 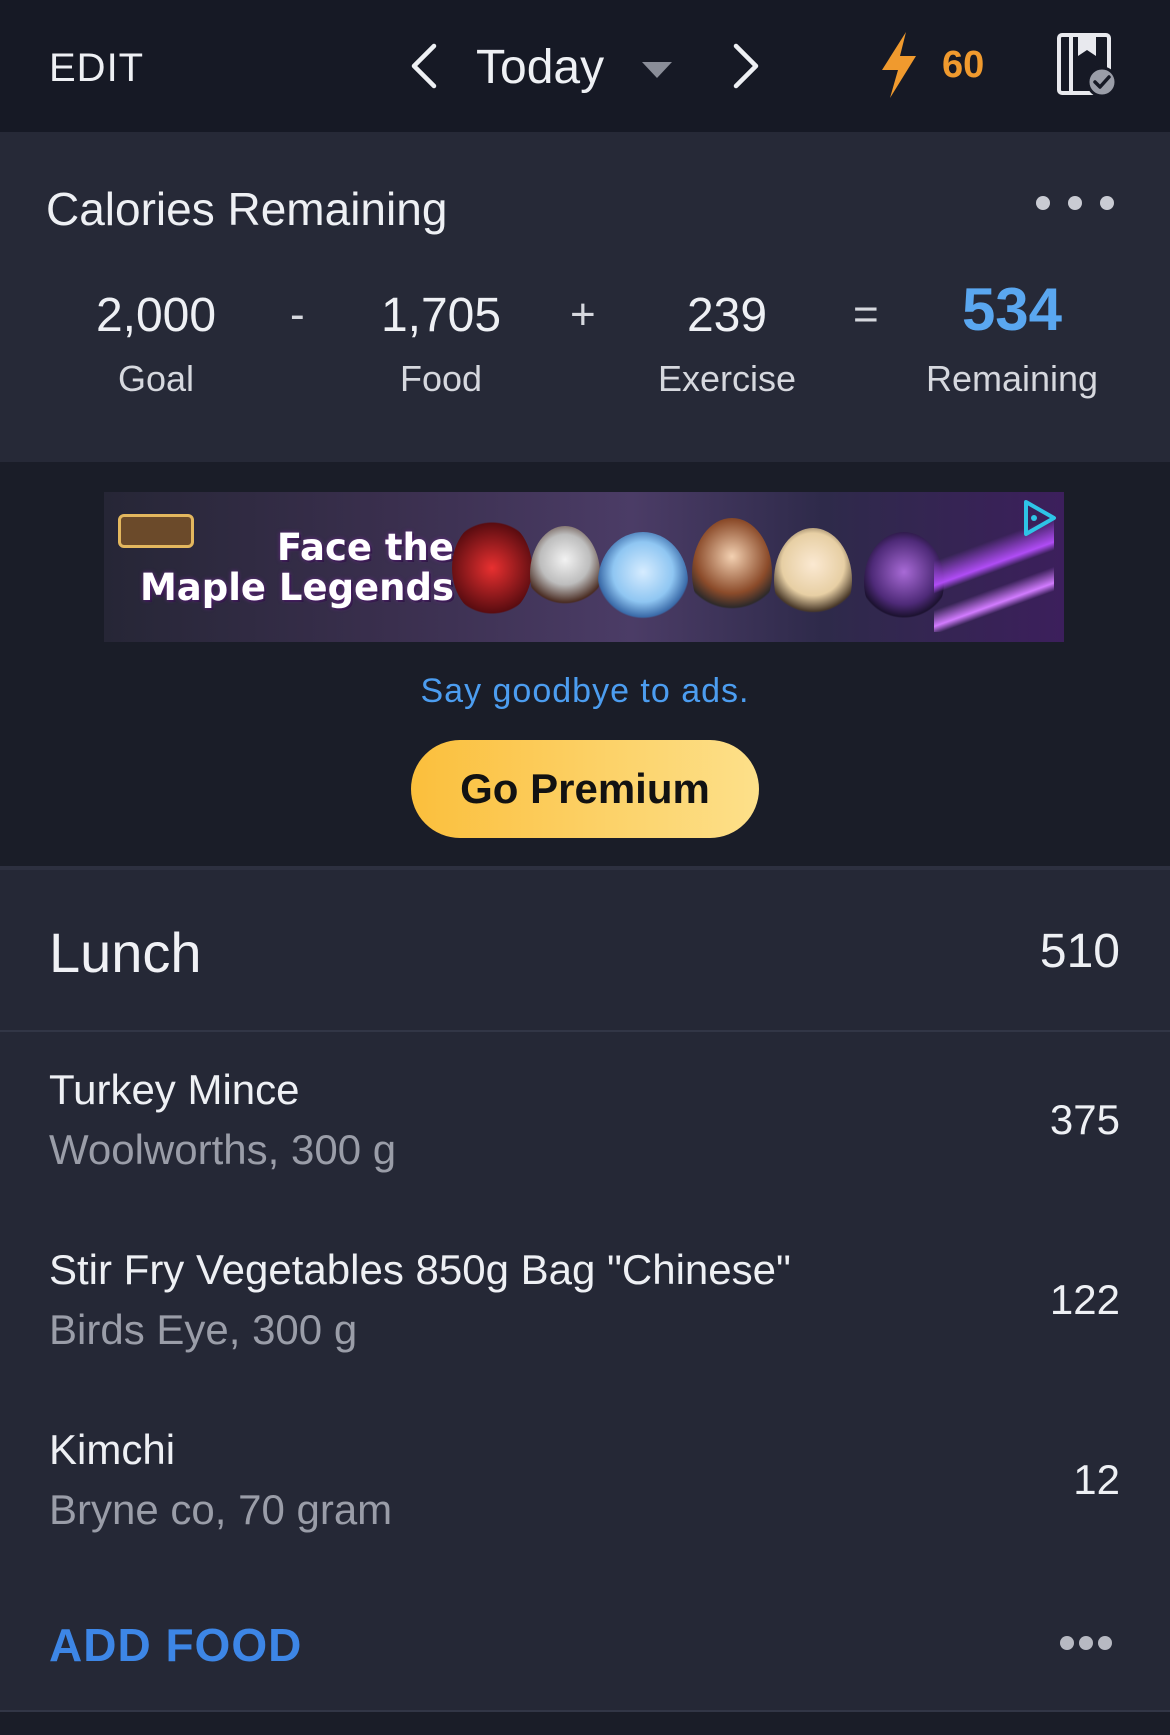 What do you see at coordinates (174, 1089) in the screenshot?
I see `food-name: Turkey Mince` at bounding box center [174, 1089].